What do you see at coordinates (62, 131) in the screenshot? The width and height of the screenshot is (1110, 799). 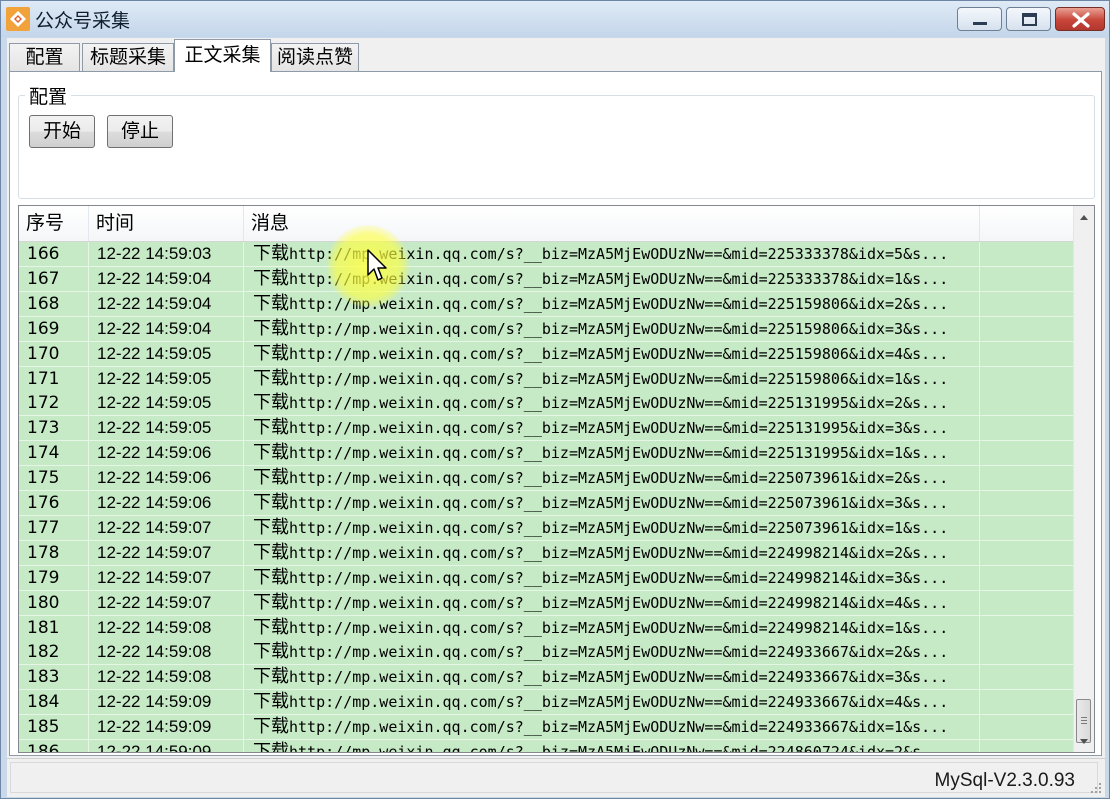 I see `start-button: 开始` at bounding box center [62, 131].